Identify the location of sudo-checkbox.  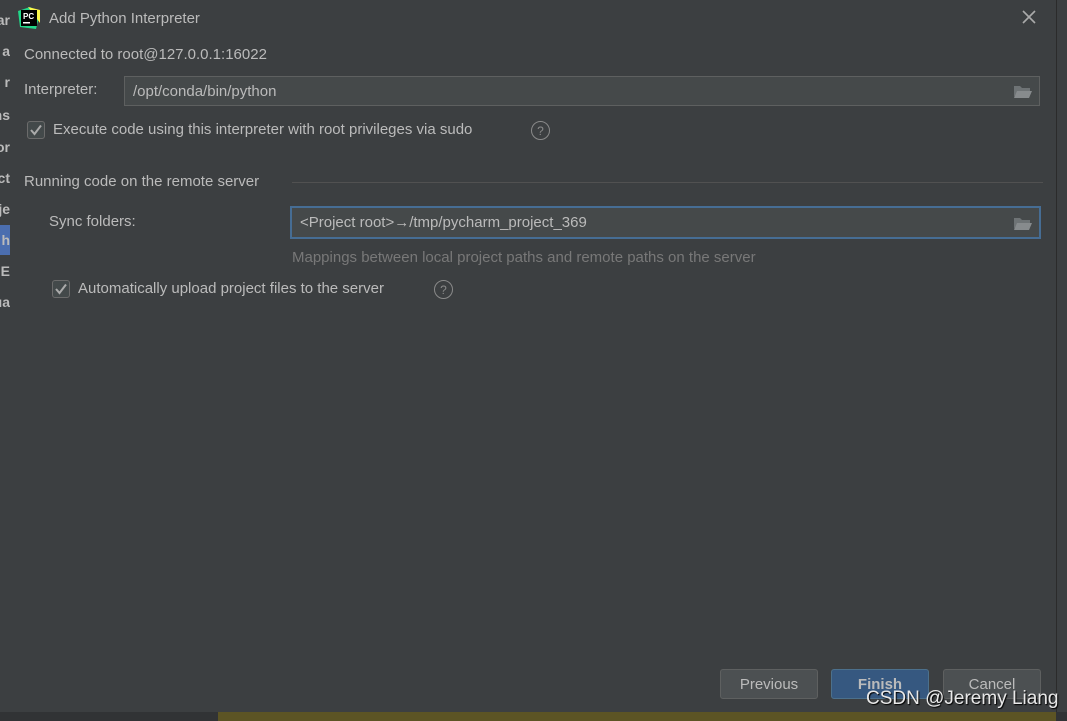
(36, 130).